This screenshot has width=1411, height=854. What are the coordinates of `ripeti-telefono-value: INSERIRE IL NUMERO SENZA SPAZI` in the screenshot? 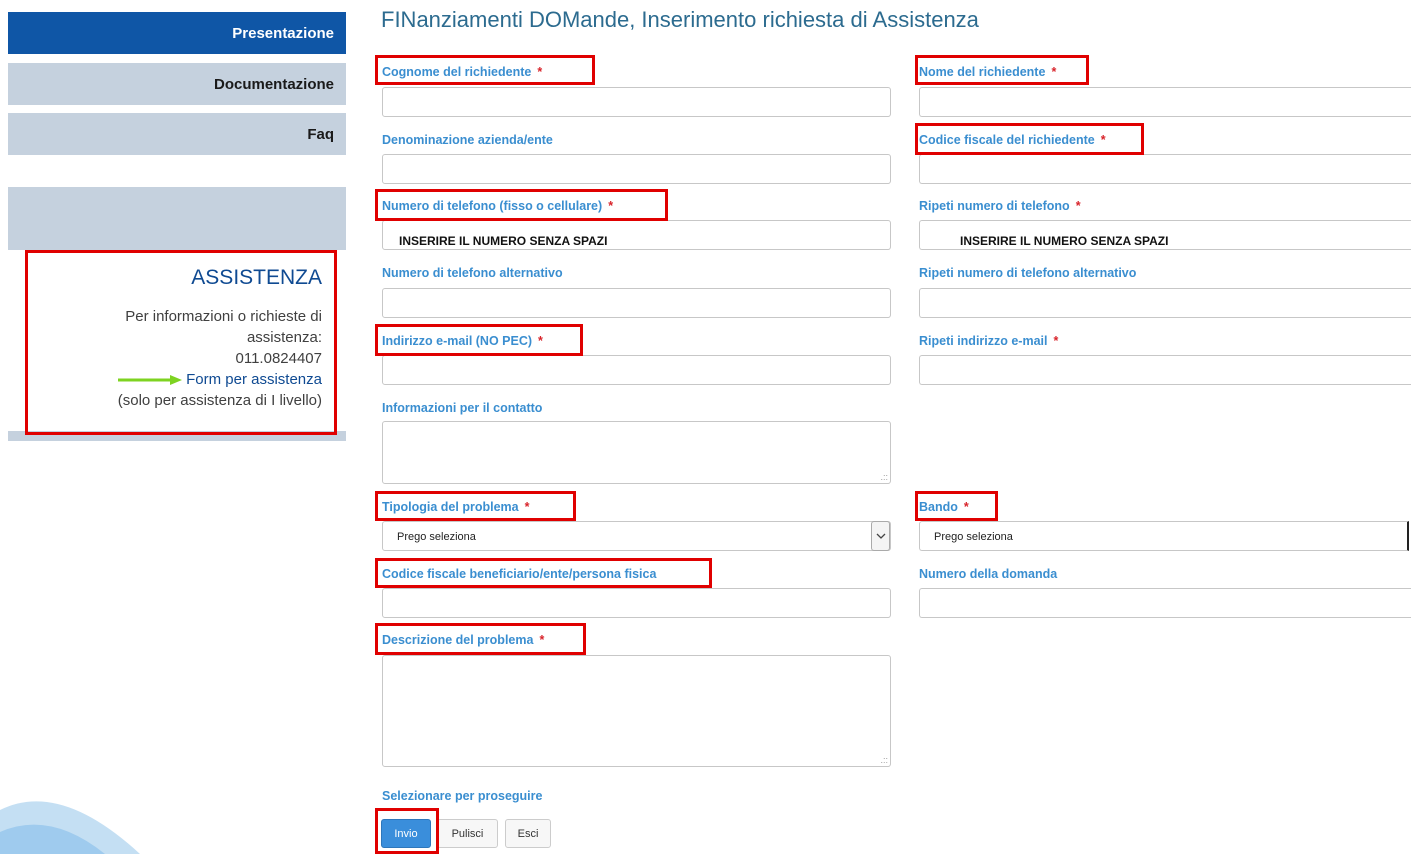 It's located at (1064, 241).